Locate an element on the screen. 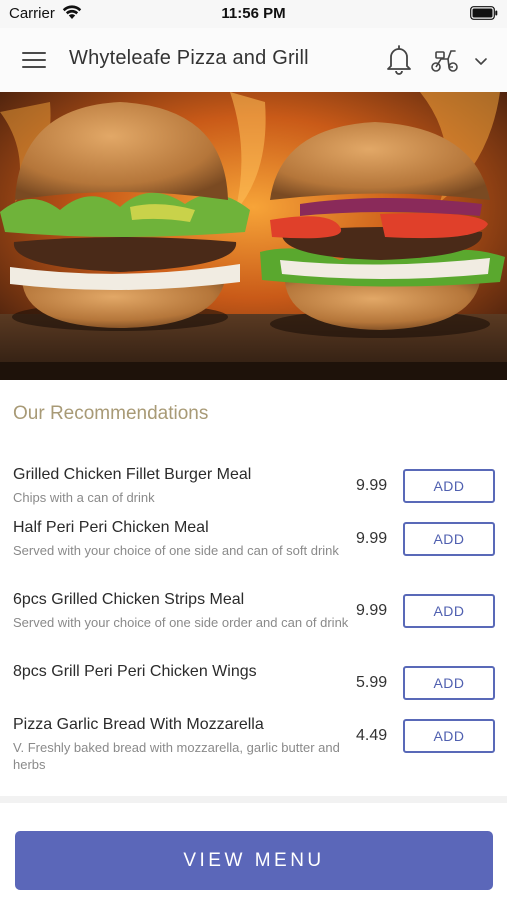 The width and height of the screenshot is (507, 900). menu-icon is located at coordinates (34, 53).